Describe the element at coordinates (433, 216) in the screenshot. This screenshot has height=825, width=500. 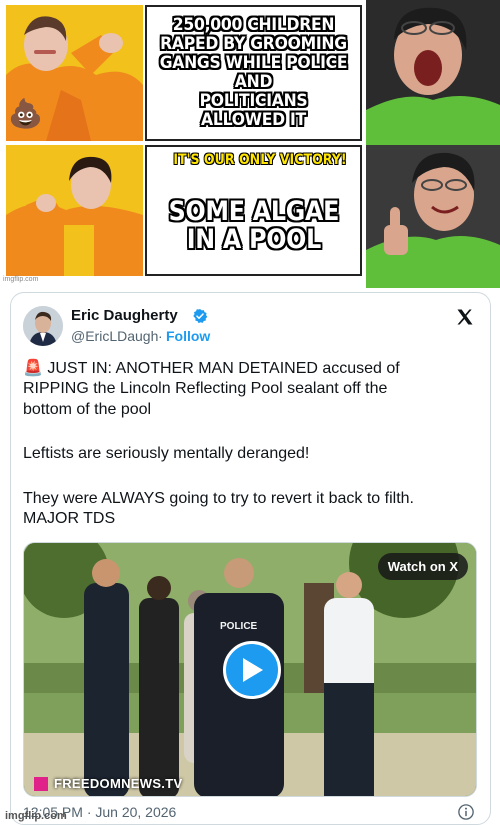
I see `thumbs-up-photo` at that location.